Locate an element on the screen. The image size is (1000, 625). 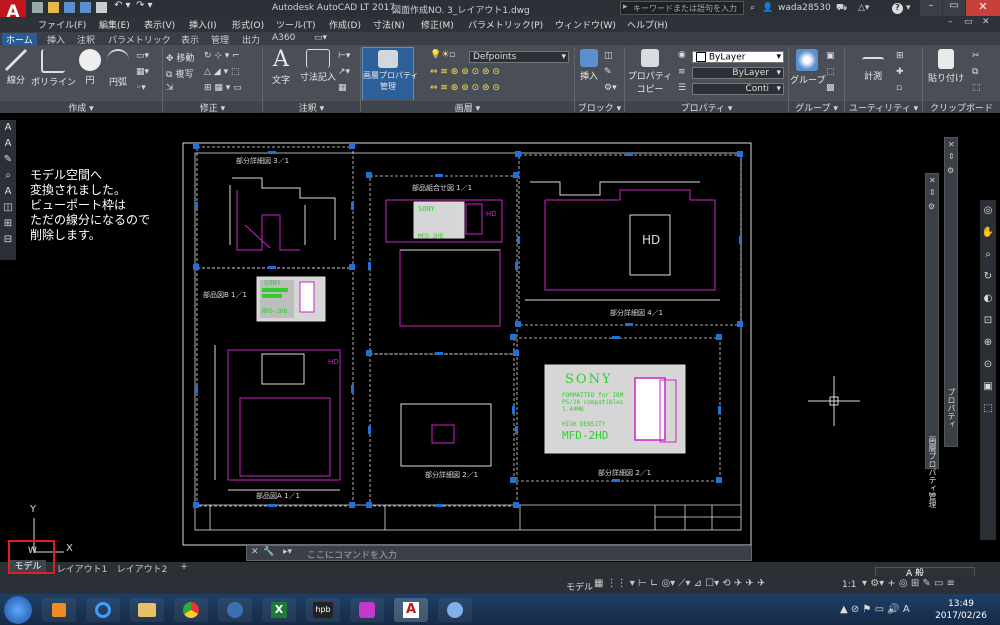
group-select-icon: ▩ is located at coordinates (830, 88).